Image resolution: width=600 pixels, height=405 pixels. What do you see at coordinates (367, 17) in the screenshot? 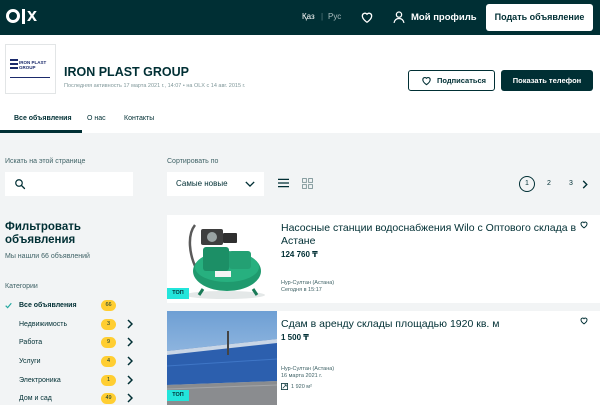
I see `favorites-heart-icon` at bounding box center [367, 17].